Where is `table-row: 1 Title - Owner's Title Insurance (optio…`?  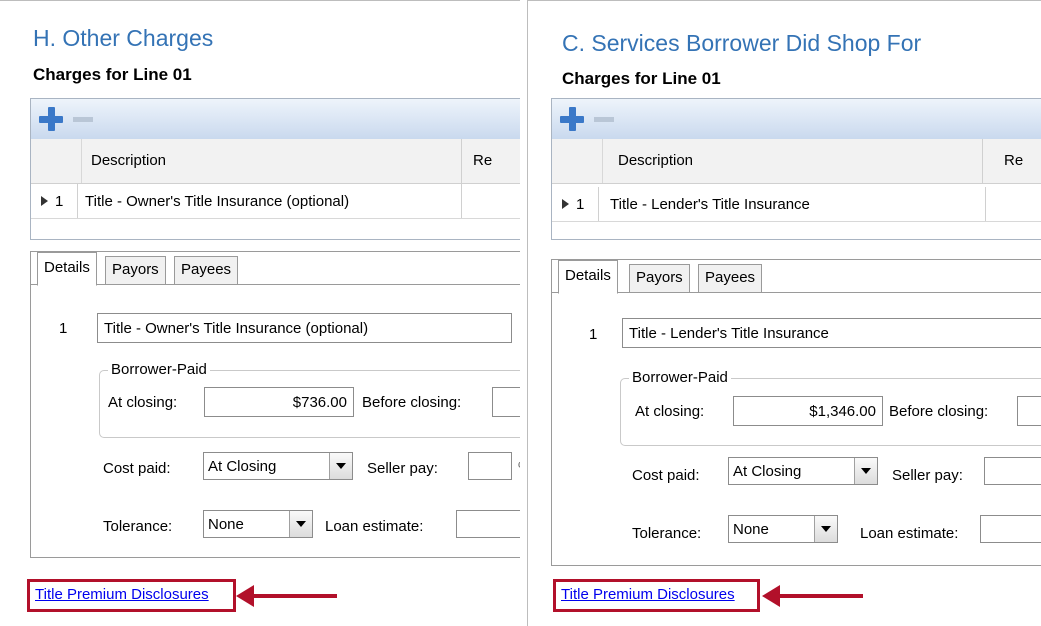 table-row: 1 Title - Owner's Title Insurance (optio… is located at coordinates (275, 201).